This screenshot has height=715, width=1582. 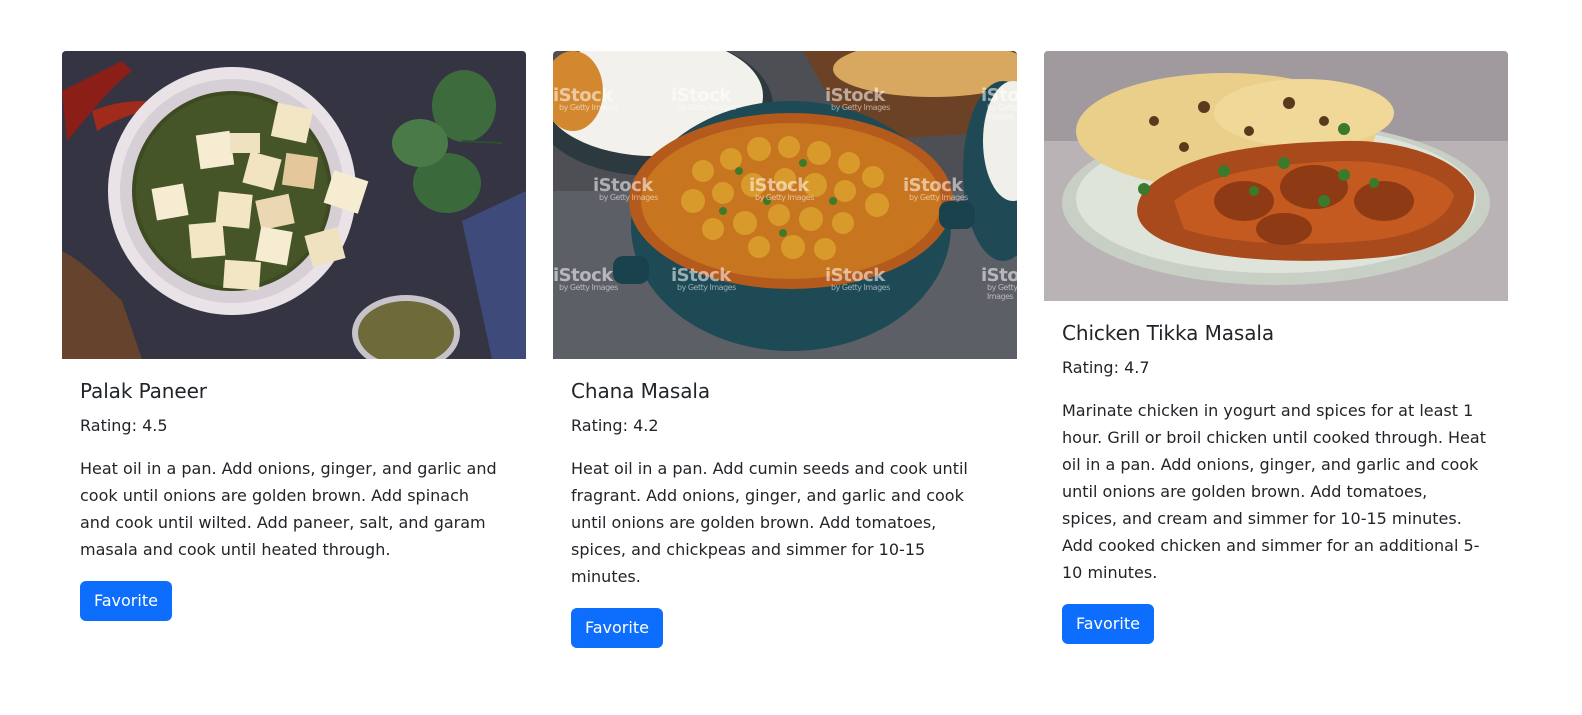 I want to click on recipe-rating: Rating: 4.5, so click(x=124, y=425).